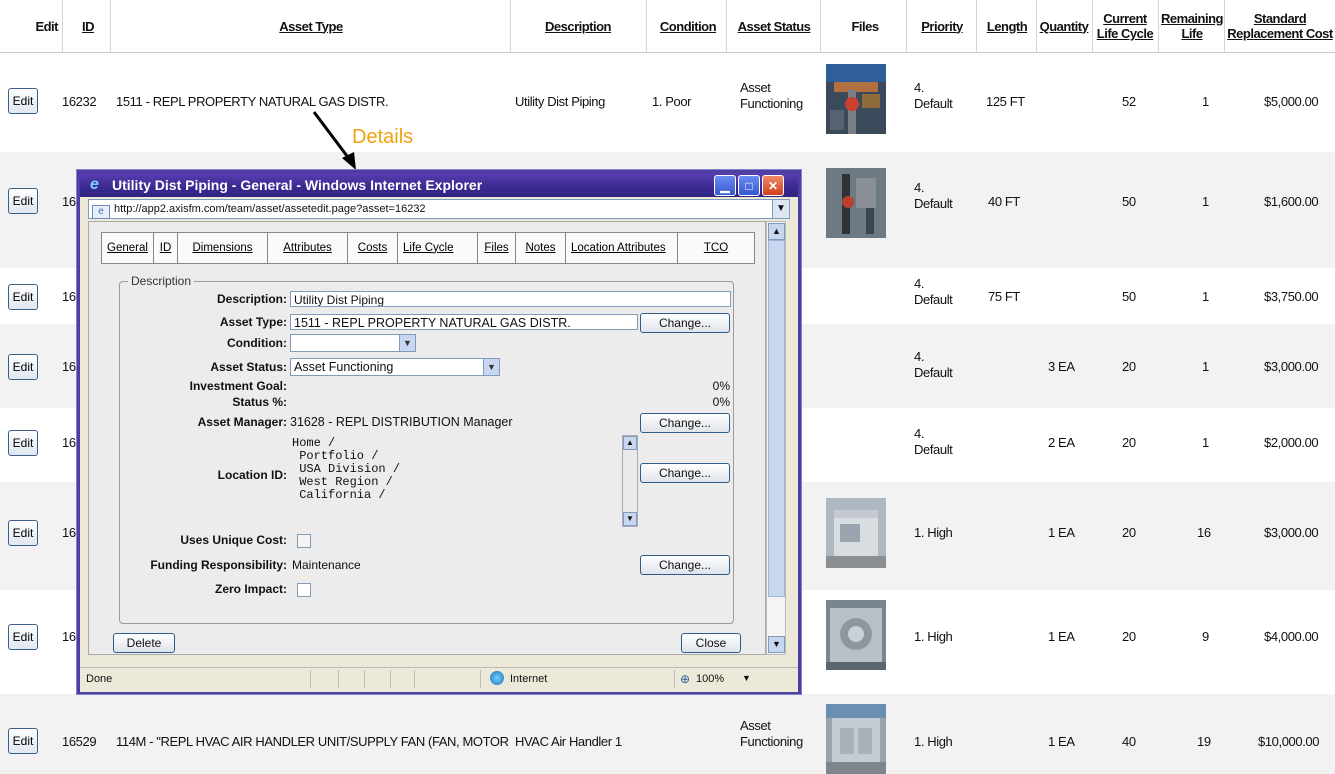  I want to click on zero-impact-checkbox, so click(304, 590).